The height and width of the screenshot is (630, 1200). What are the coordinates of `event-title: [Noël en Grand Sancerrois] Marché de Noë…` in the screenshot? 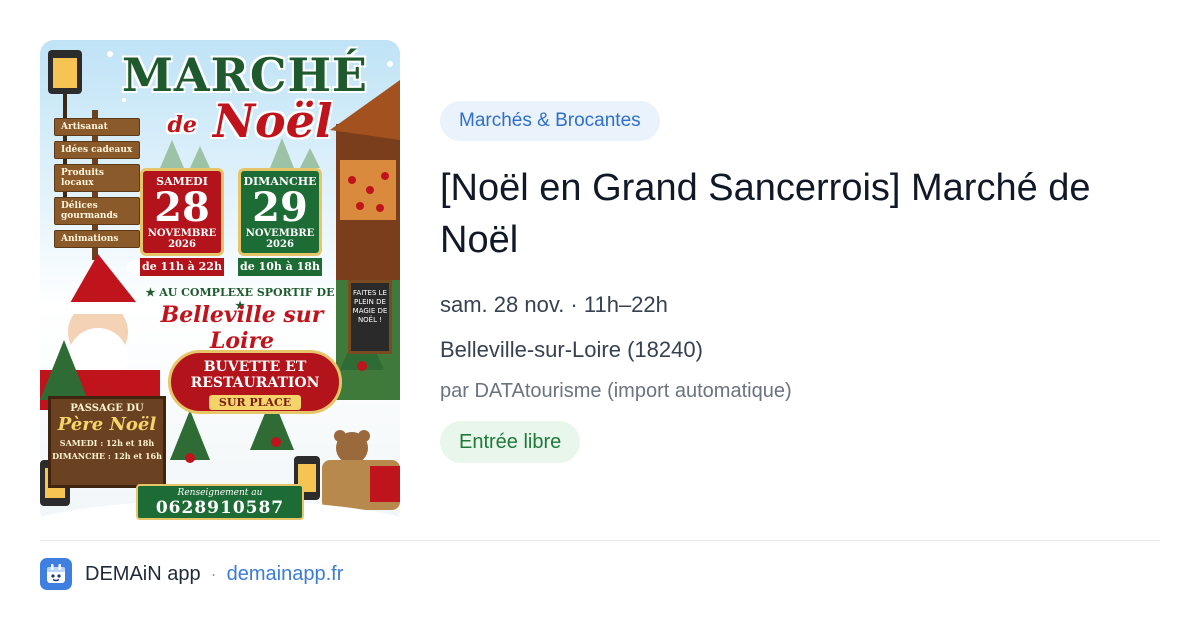 It's located at (765, 214).